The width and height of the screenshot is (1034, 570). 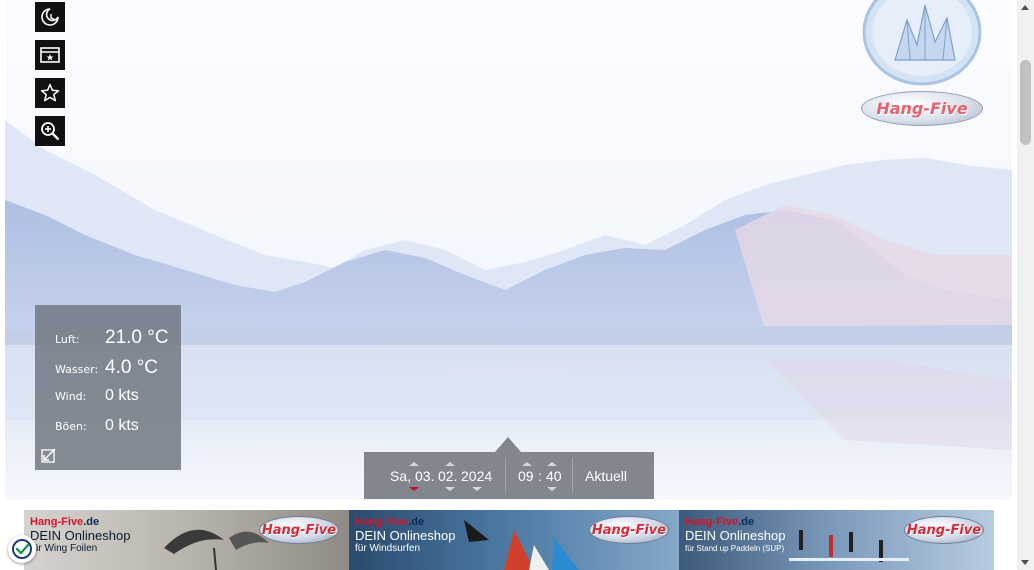 I want to click on night-mode-button, so click(x=50, y=17).